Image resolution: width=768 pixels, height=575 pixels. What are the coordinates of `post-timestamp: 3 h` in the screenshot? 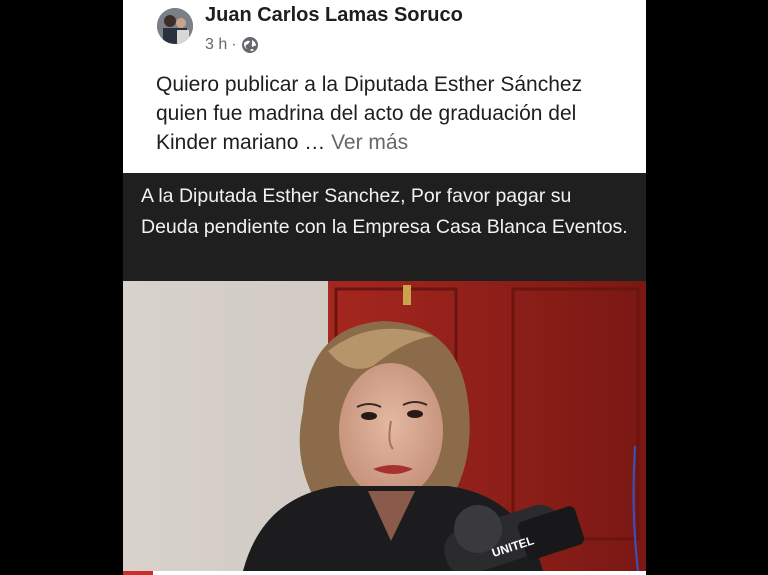 It's located at (216, 45).